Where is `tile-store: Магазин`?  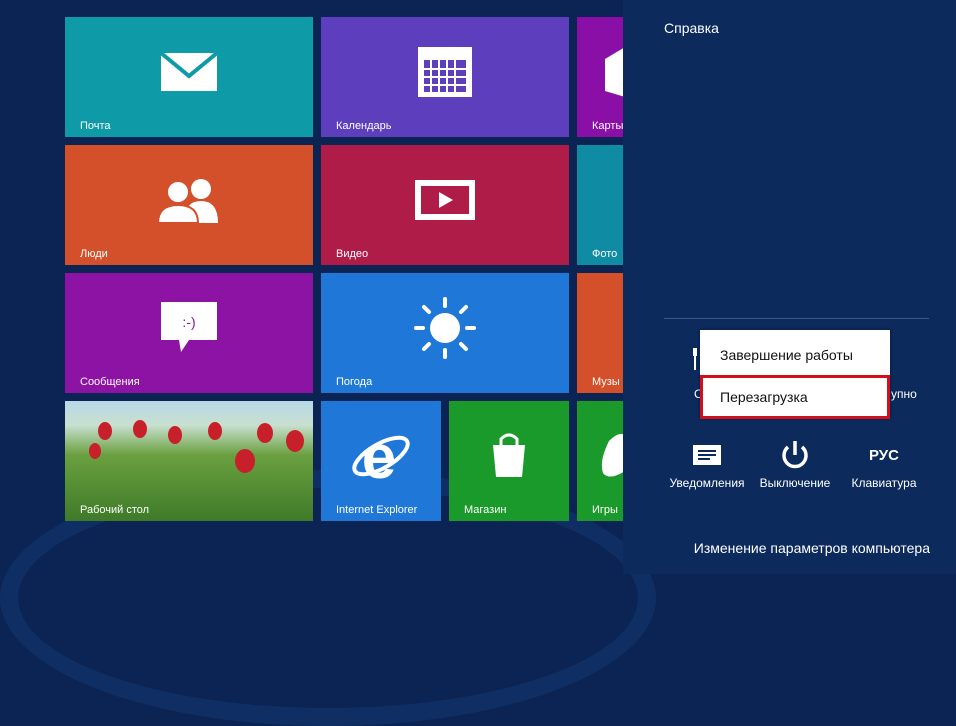 tile-store: Магазин is located at coordinates (509, 461).